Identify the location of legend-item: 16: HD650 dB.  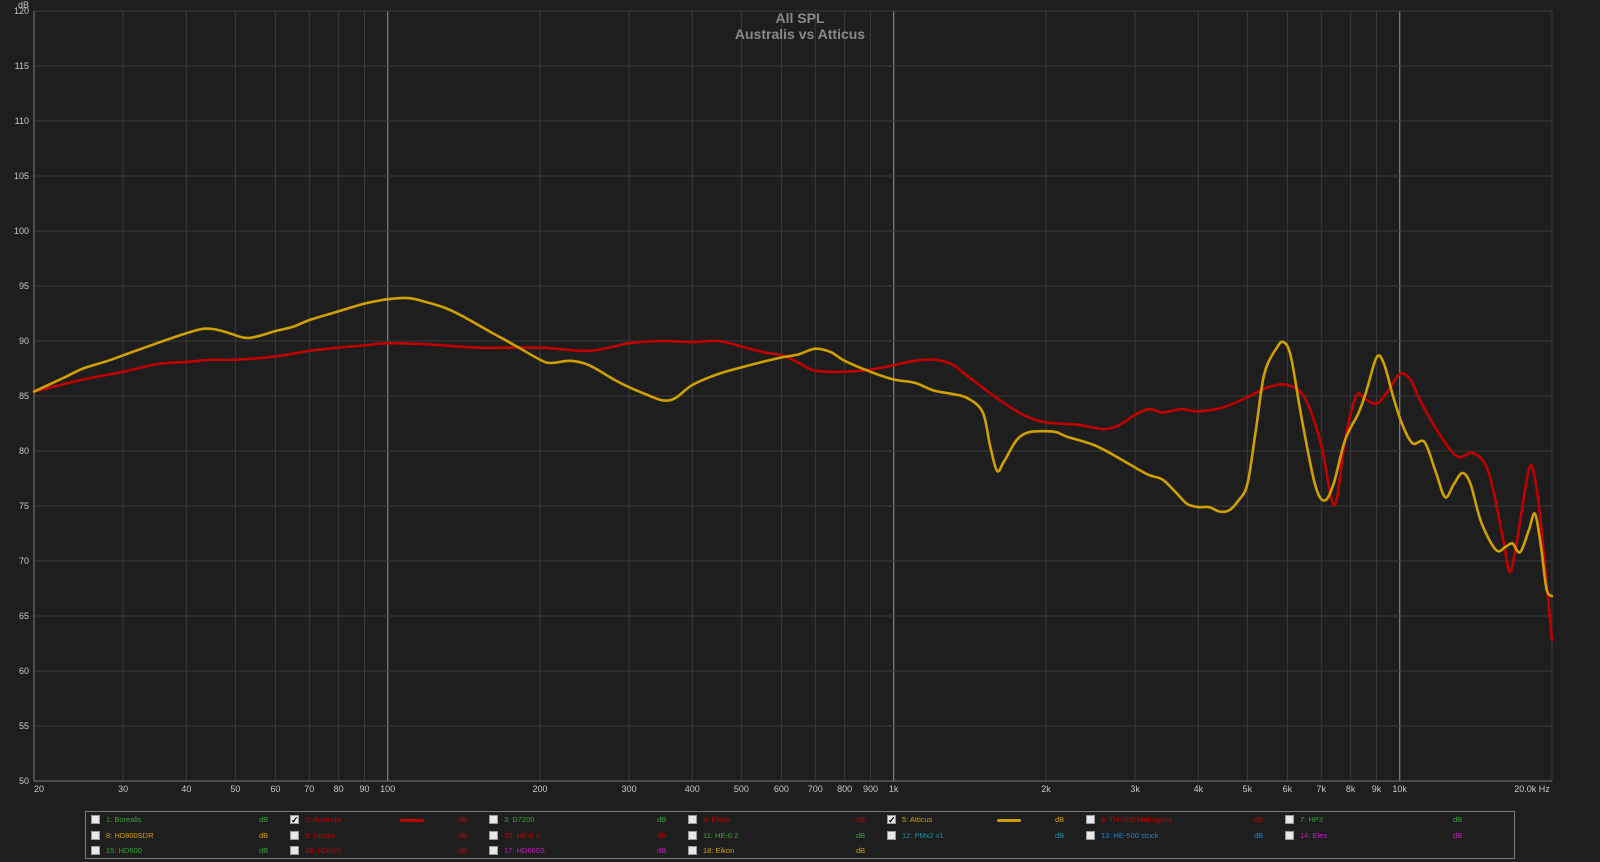
(387, 851).